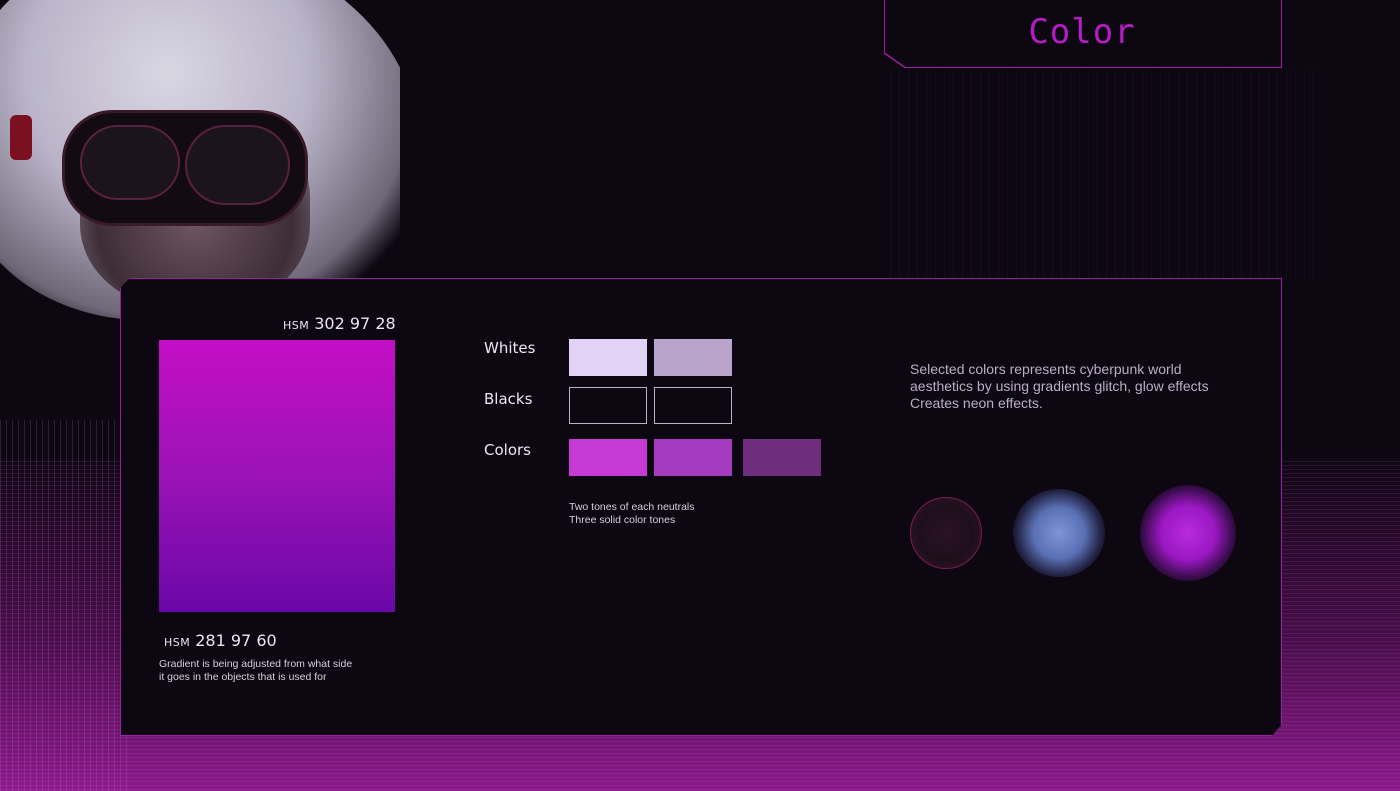 This screenshot has height=791, width=1400. Describe the element at coordinates (632, 507) in the screenshot. I see `palette-note-line: Two tones of each neutrals` at that location.